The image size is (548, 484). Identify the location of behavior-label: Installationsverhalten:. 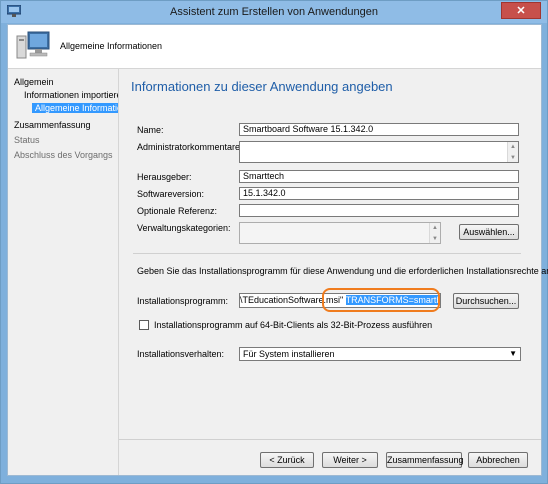
(181, 354).